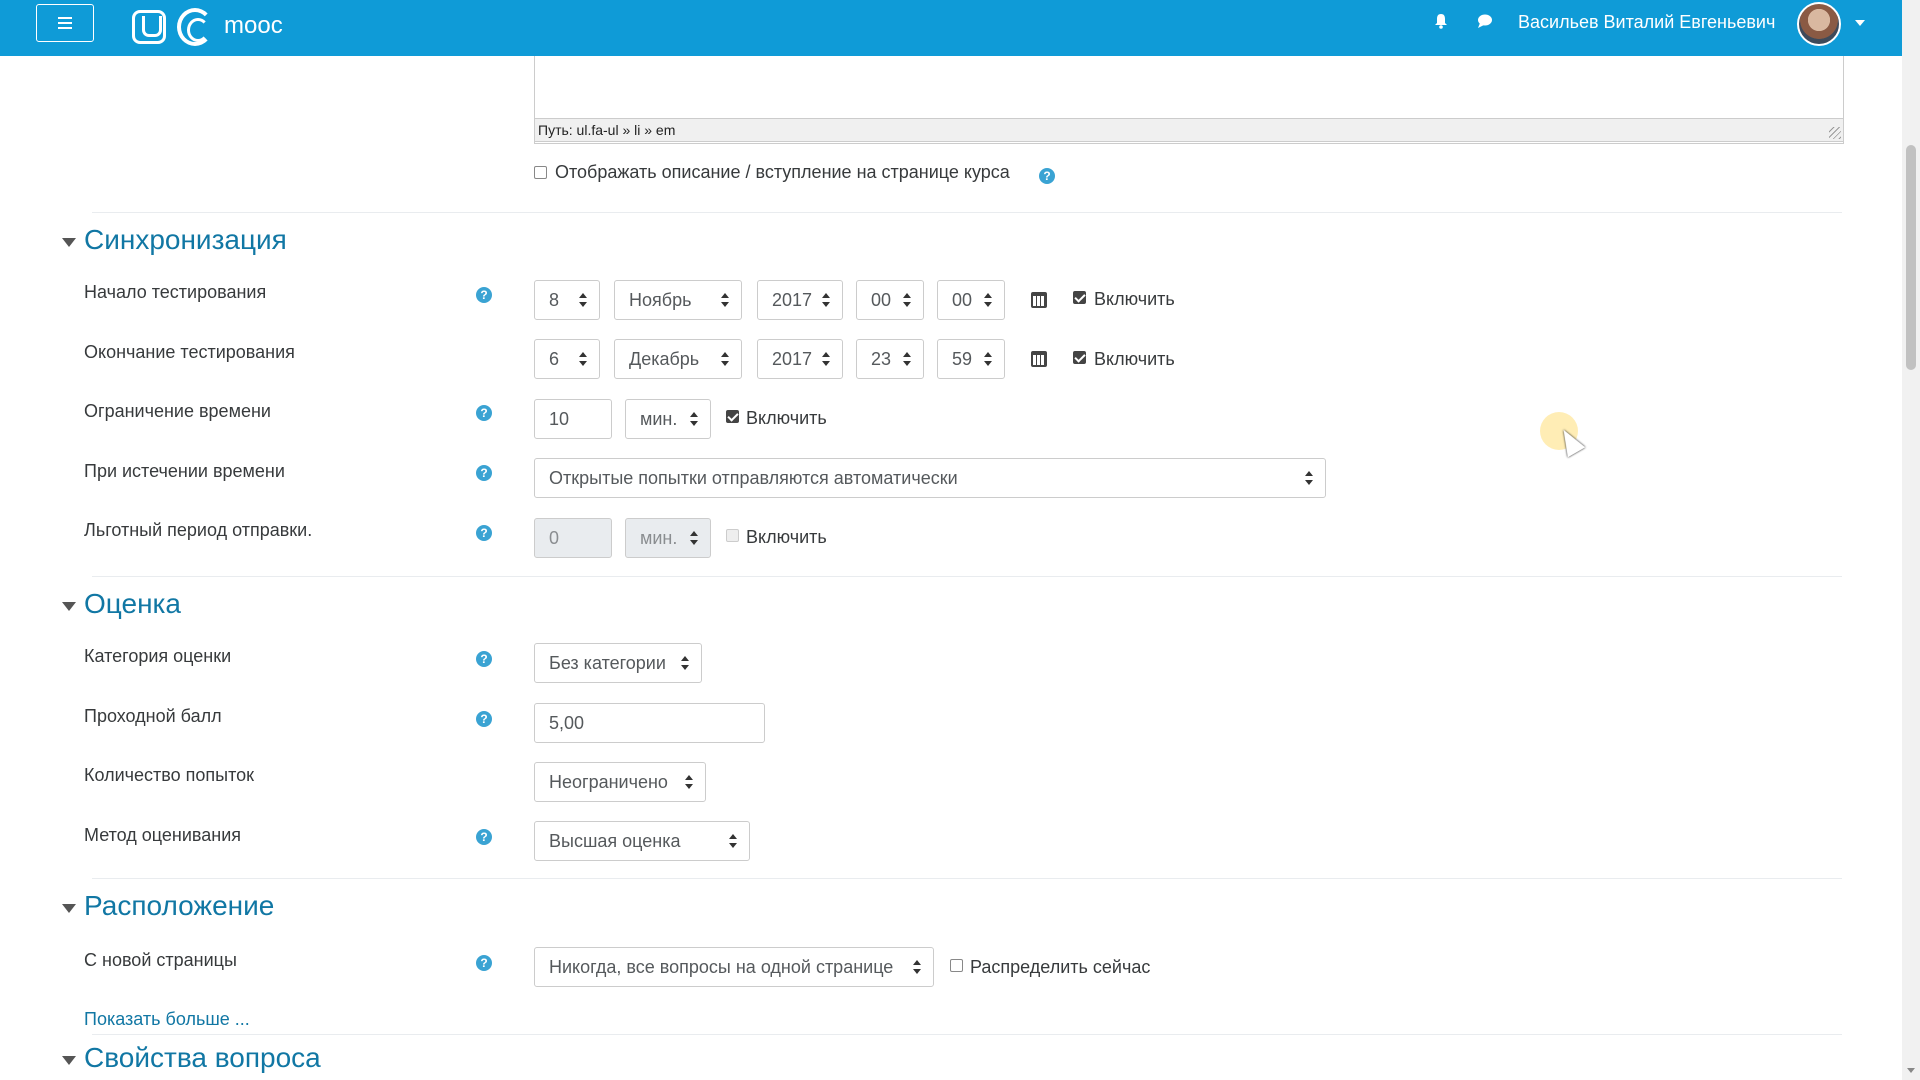 The height and width of the screenshot is (1080, 1920). I want to click on open-enable-label: Включить, so click(1134, 299).